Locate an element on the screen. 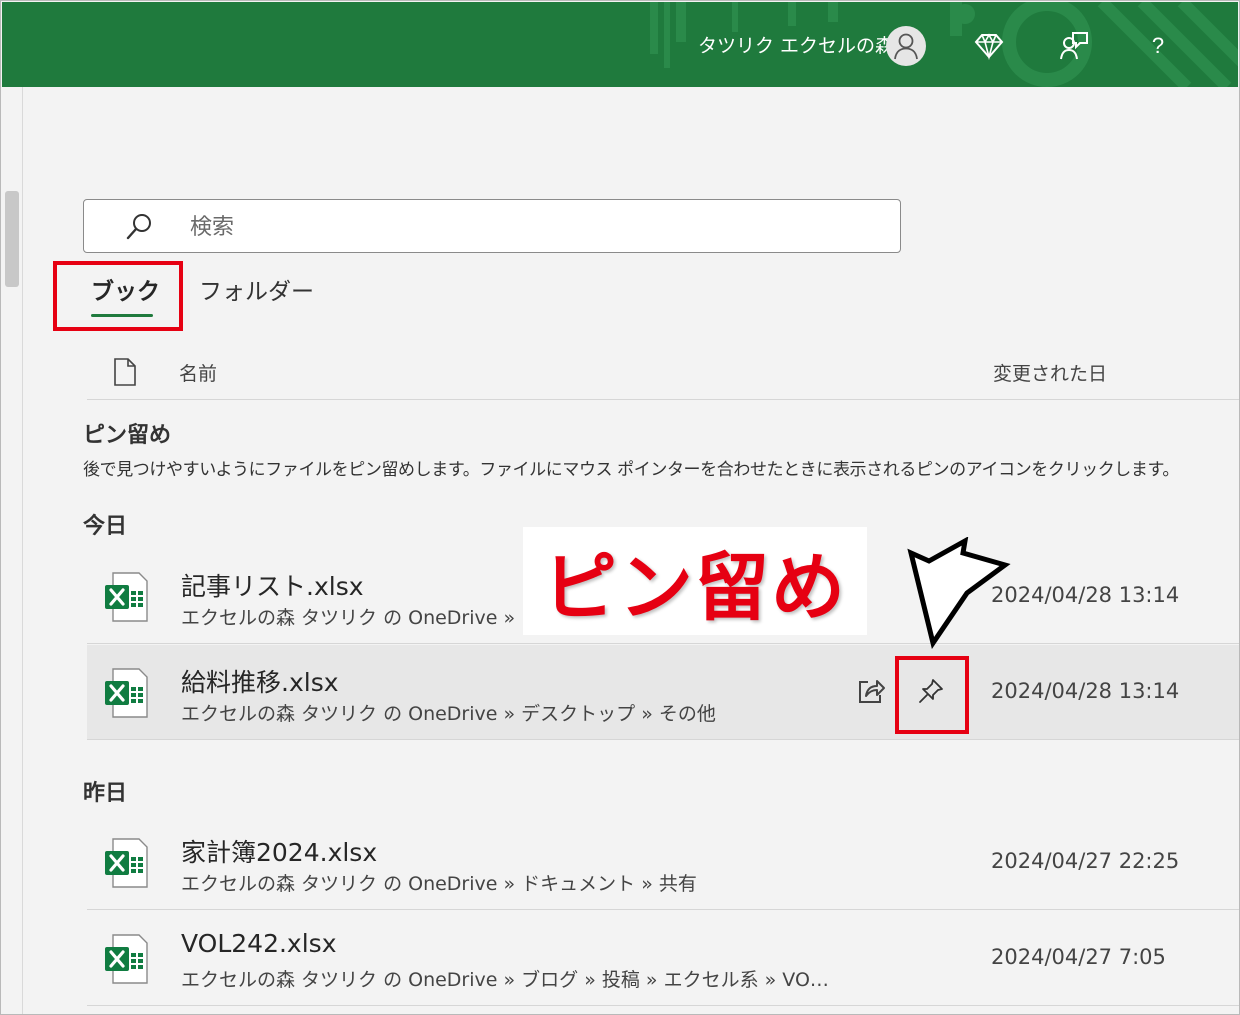  user-name: タツリク エクセルの森 is located at coordinates (796, 46).